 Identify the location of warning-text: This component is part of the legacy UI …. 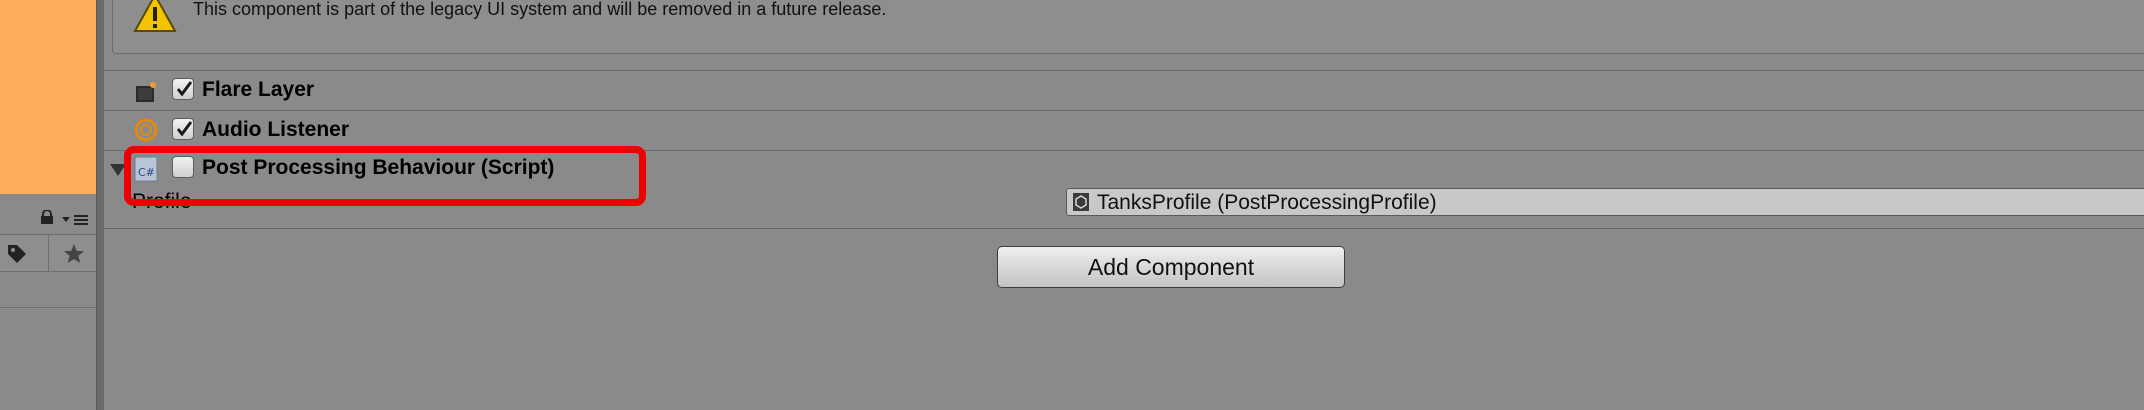
(540, 9).